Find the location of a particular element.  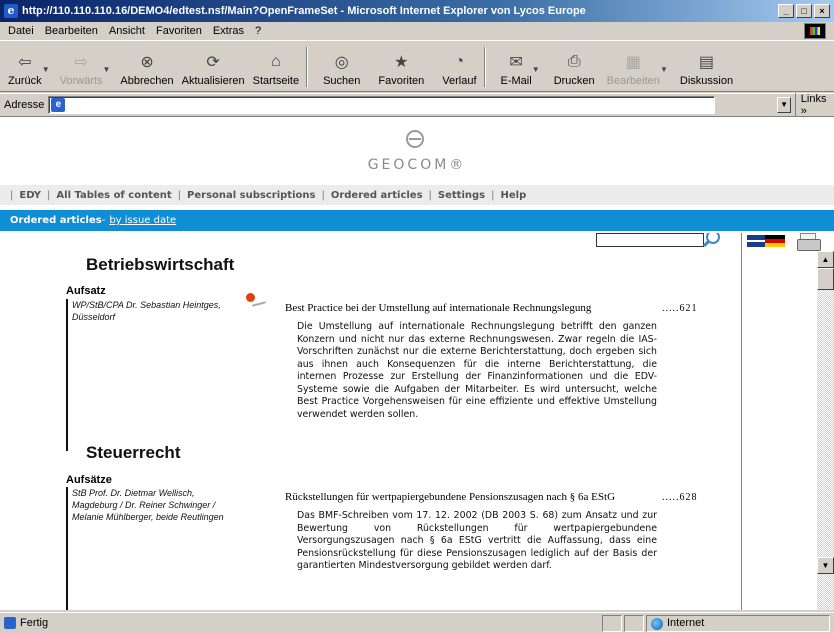

scroll-thumb is located at coordinates (825, 279).